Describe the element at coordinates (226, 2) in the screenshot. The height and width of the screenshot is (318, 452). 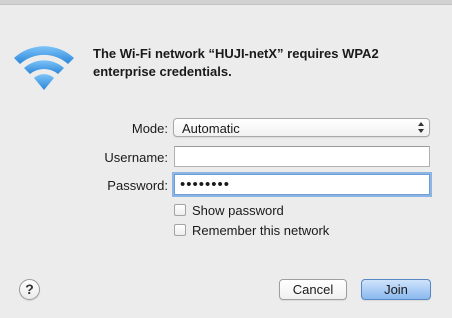
I see `window-top-edge` at that location.